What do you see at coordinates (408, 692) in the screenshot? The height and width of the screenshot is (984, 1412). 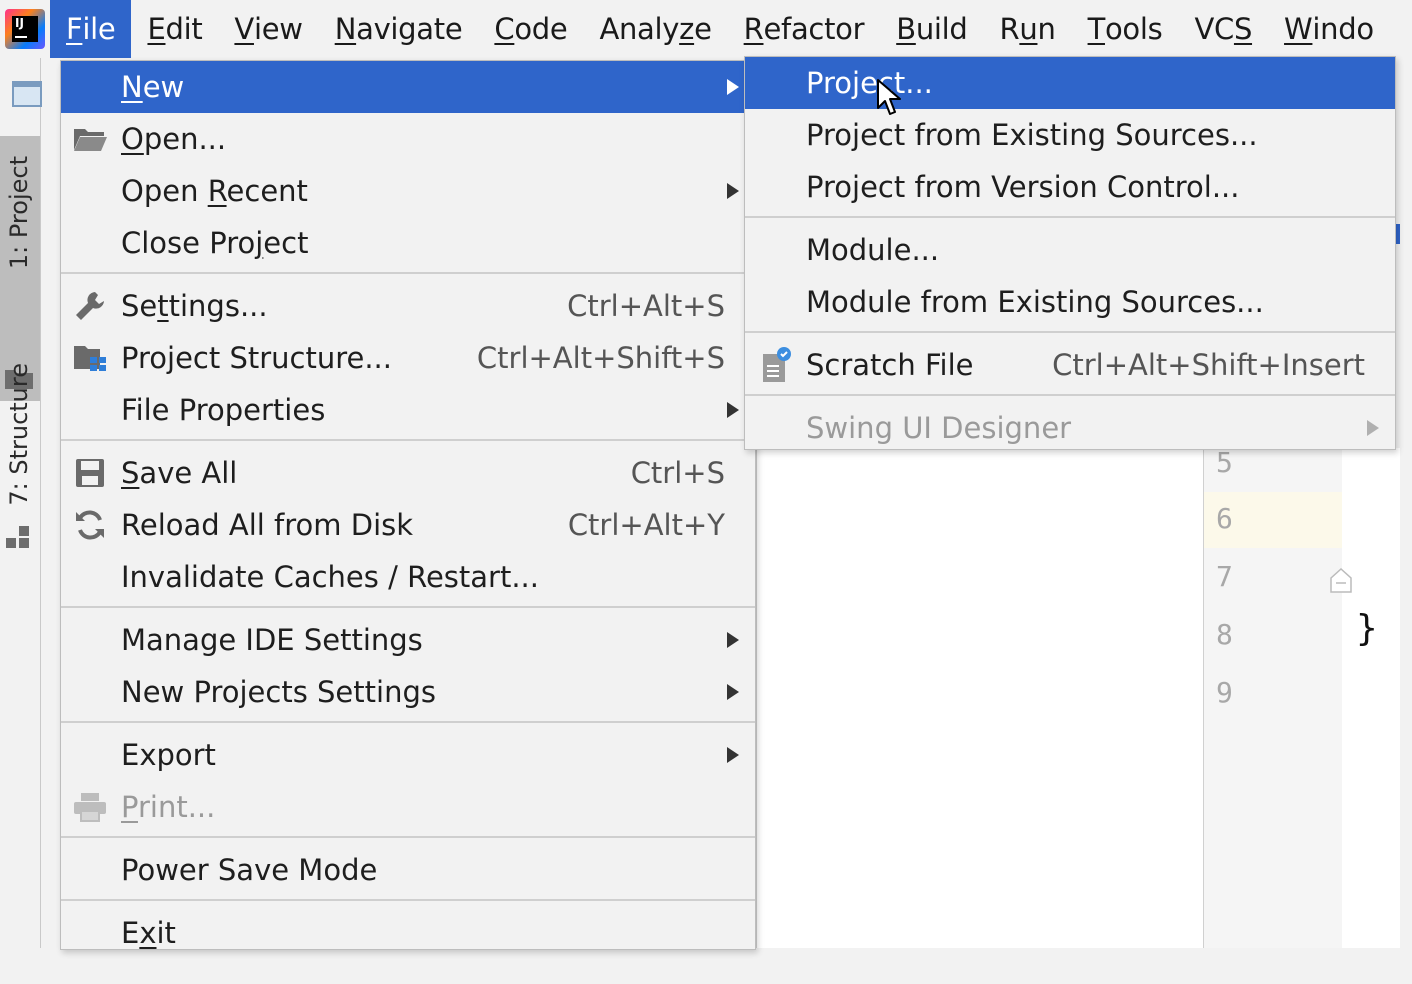 I see `menu-item-new-projects-settings: New Projects Settings` at bounding box center [408, 692].